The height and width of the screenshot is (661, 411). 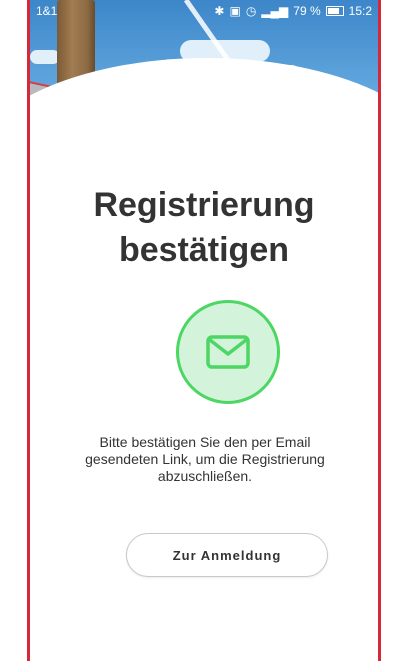 I want to click on envelope-icon, so click(x=228, y=352).